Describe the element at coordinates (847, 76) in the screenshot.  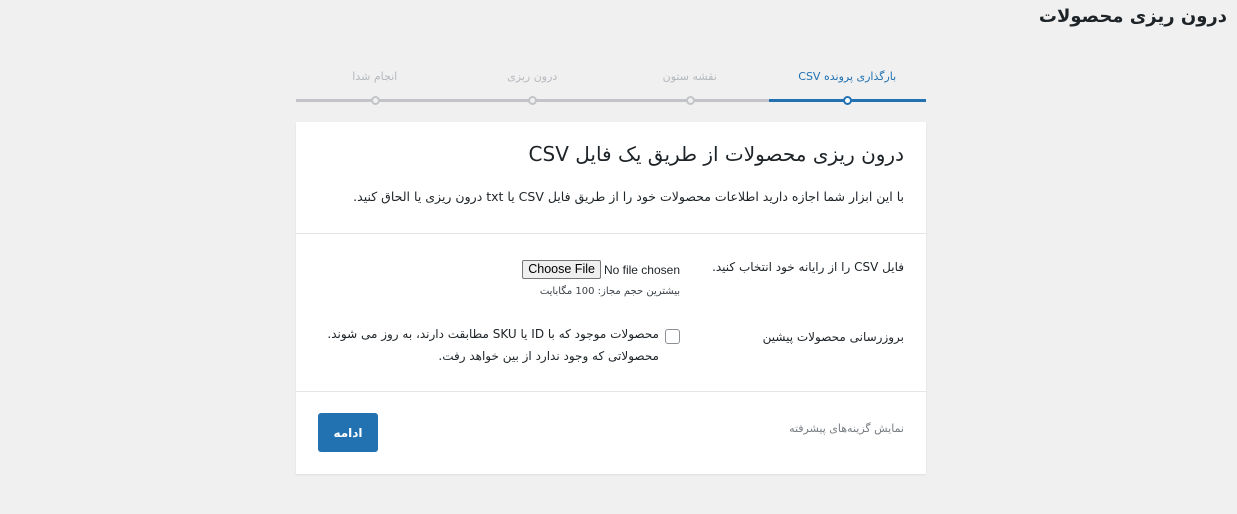
I see `step-label: بارگذاری پرونده CSV` at that location.